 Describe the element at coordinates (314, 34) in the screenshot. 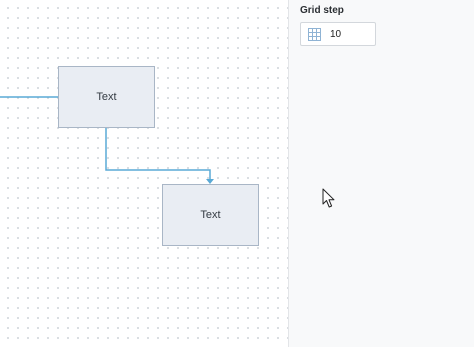

I see `grid-icon` at that location.